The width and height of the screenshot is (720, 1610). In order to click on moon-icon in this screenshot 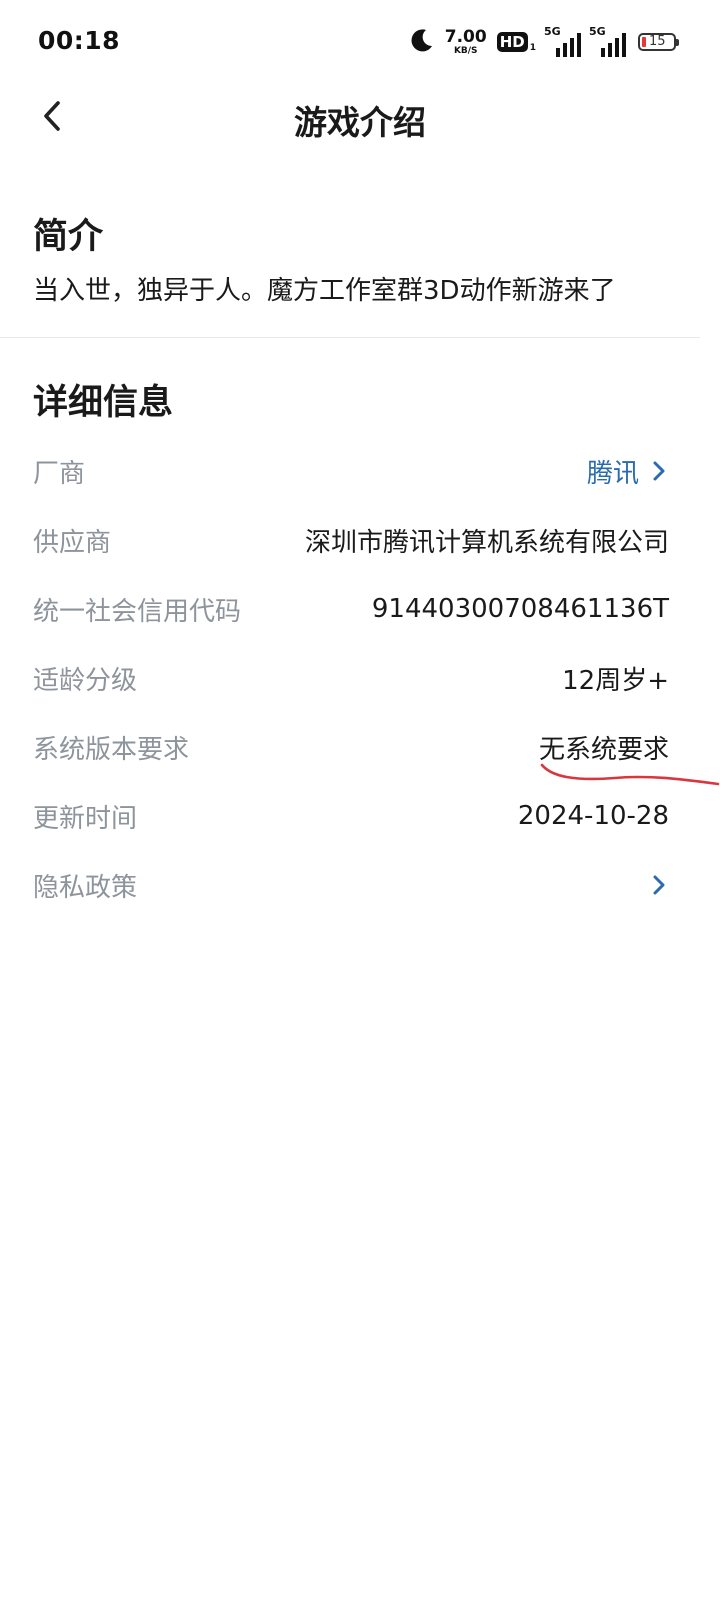, I will do `click(422, 42)`.